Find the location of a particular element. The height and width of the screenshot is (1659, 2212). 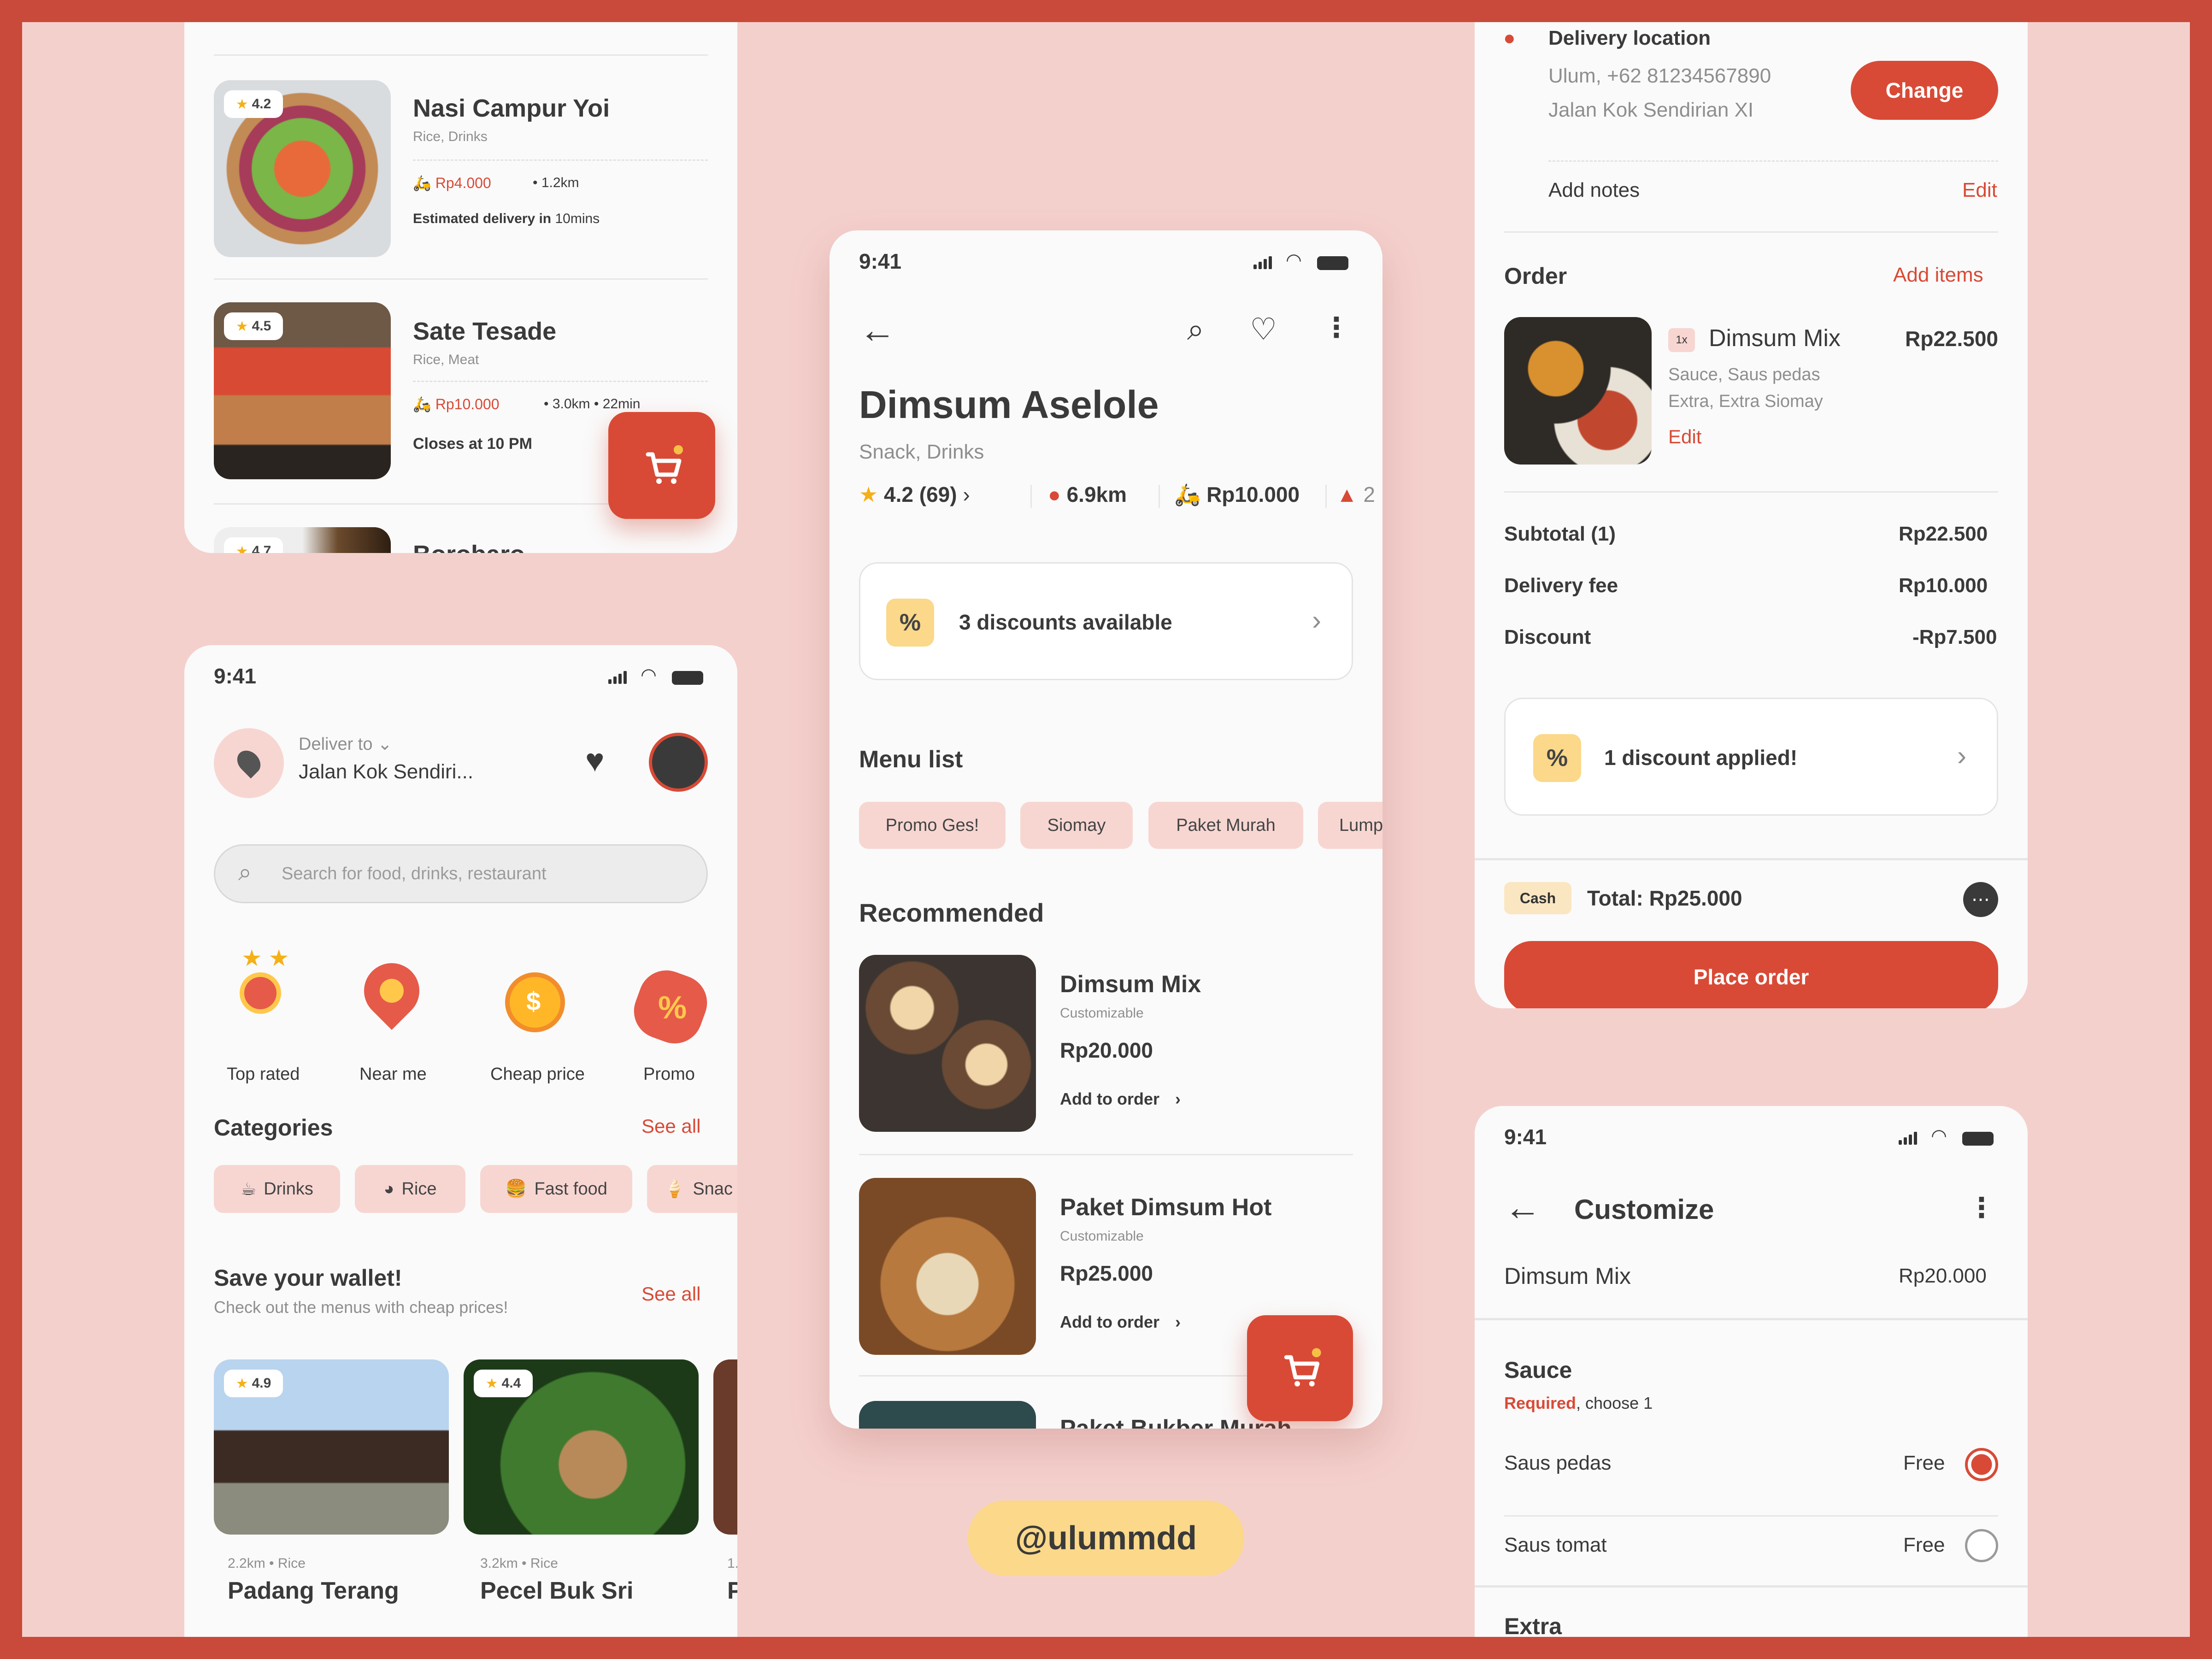

change-address-button: Change is located at coordinates (1924, 90).